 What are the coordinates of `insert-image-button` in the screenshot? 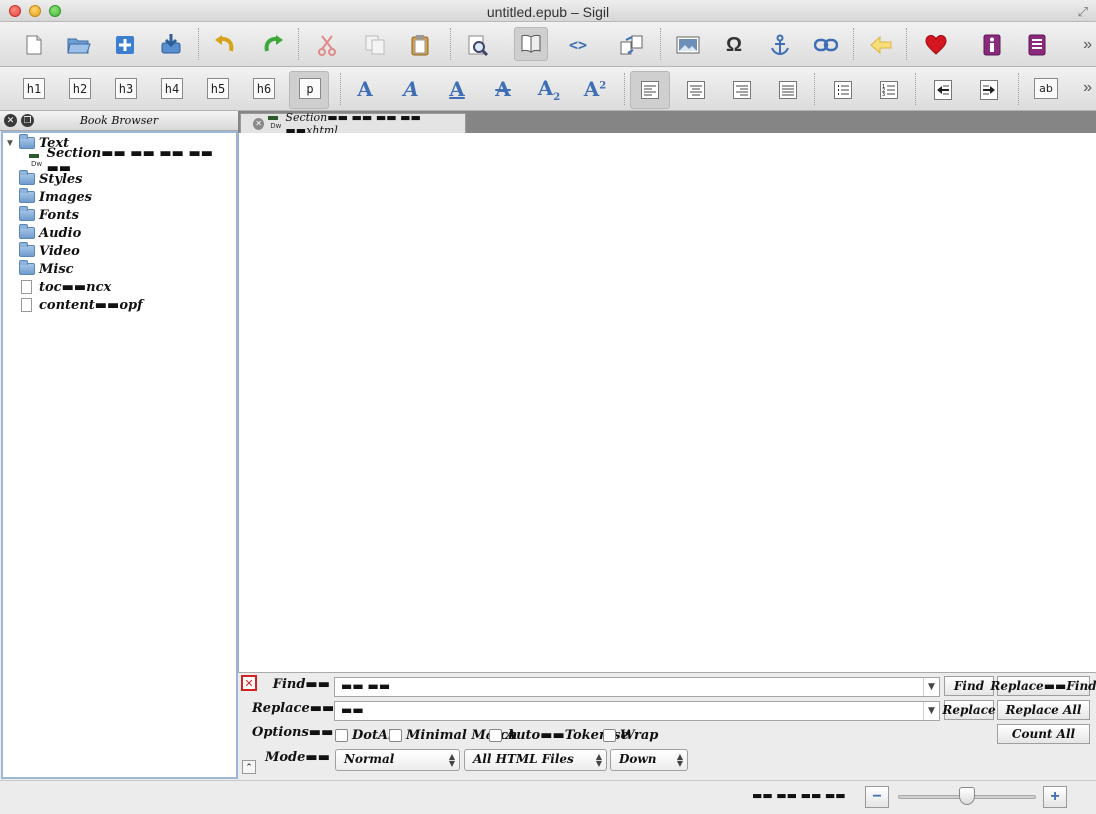 It's located at (688, 45).